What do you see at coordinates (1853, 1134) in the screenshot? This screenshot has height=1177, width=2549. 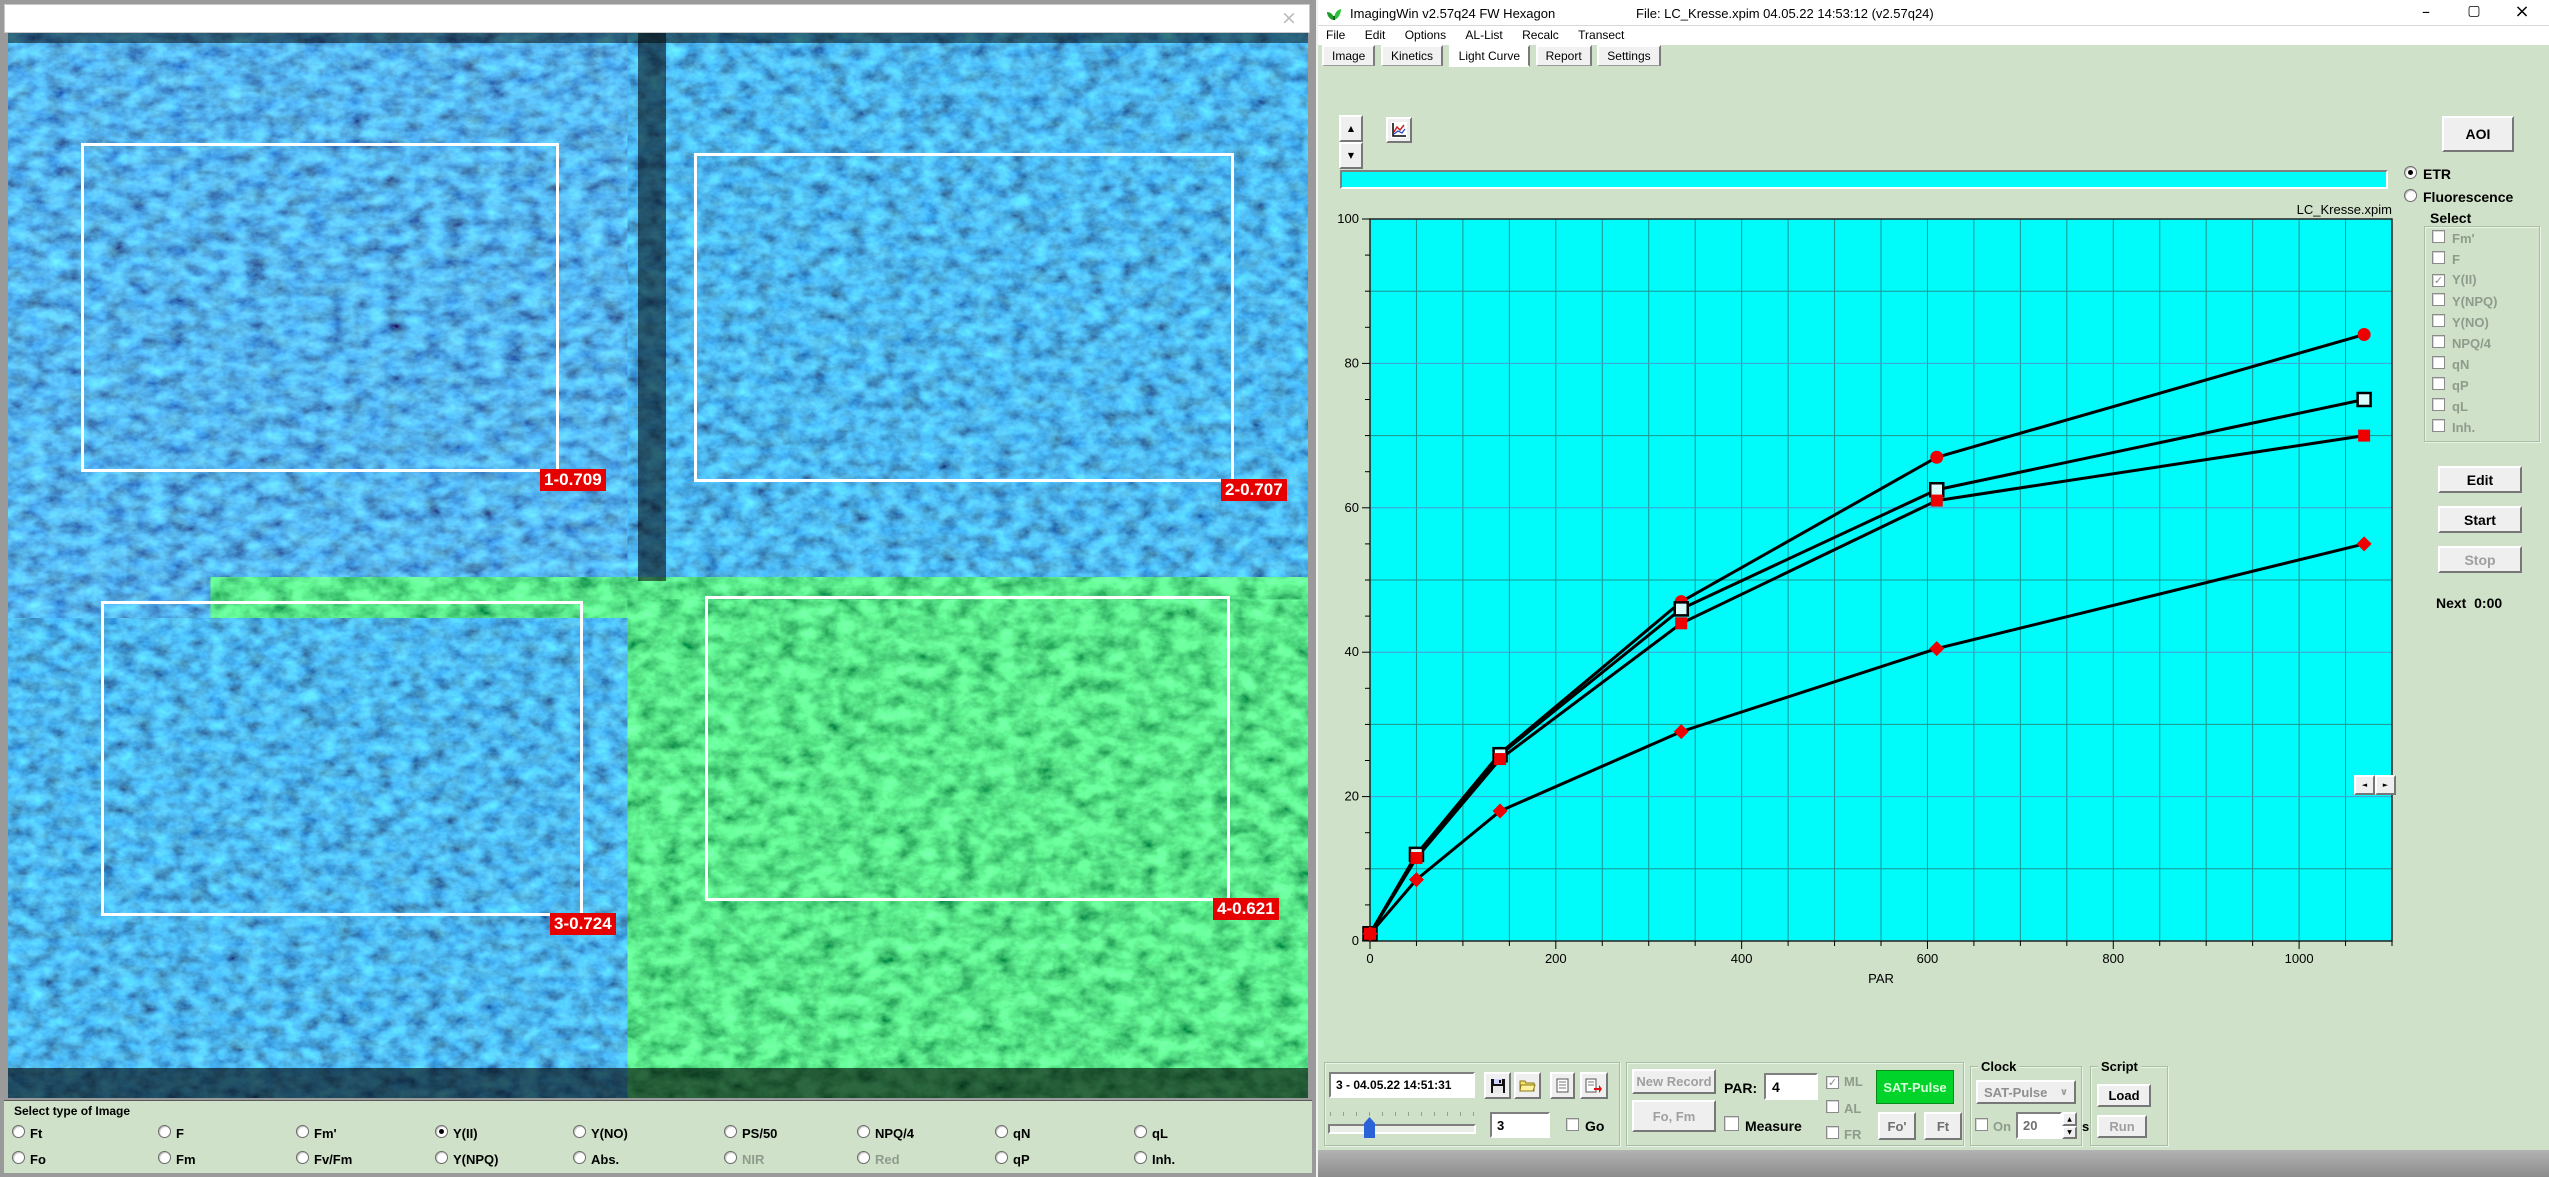 I see `fr-checkbox-label: FR` at bounding box center [1853, 1134].